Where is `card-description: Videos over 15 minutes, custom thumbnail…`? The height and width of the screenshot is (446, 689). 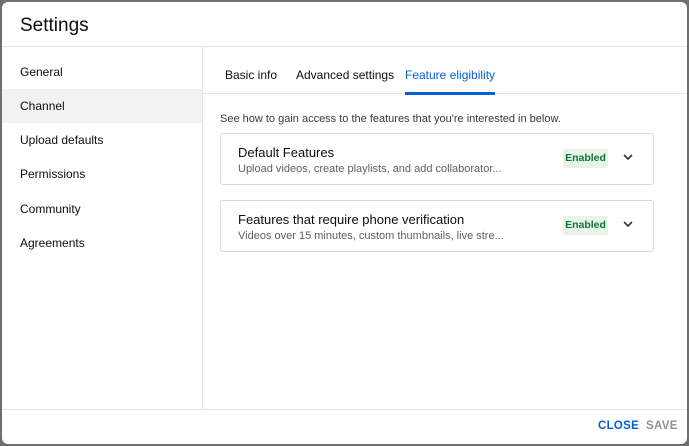 card-description: Videos over 15 minutes, custom thumbnail… is located at coordinates (371, 236).